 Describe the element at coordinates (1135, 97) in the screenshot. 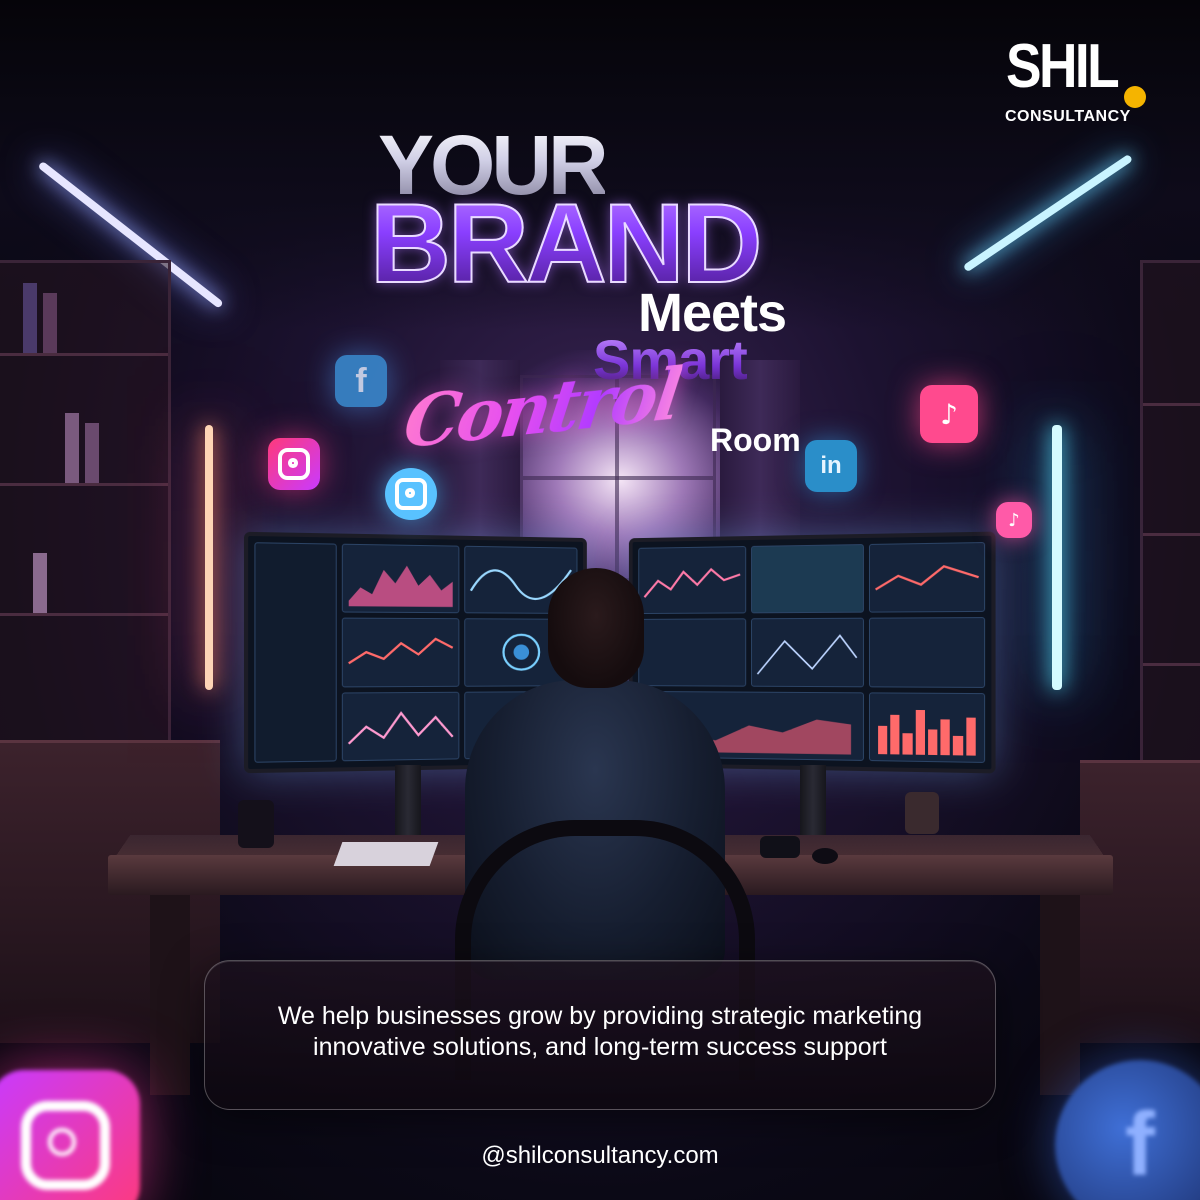

I see `logo-dot` at that location.